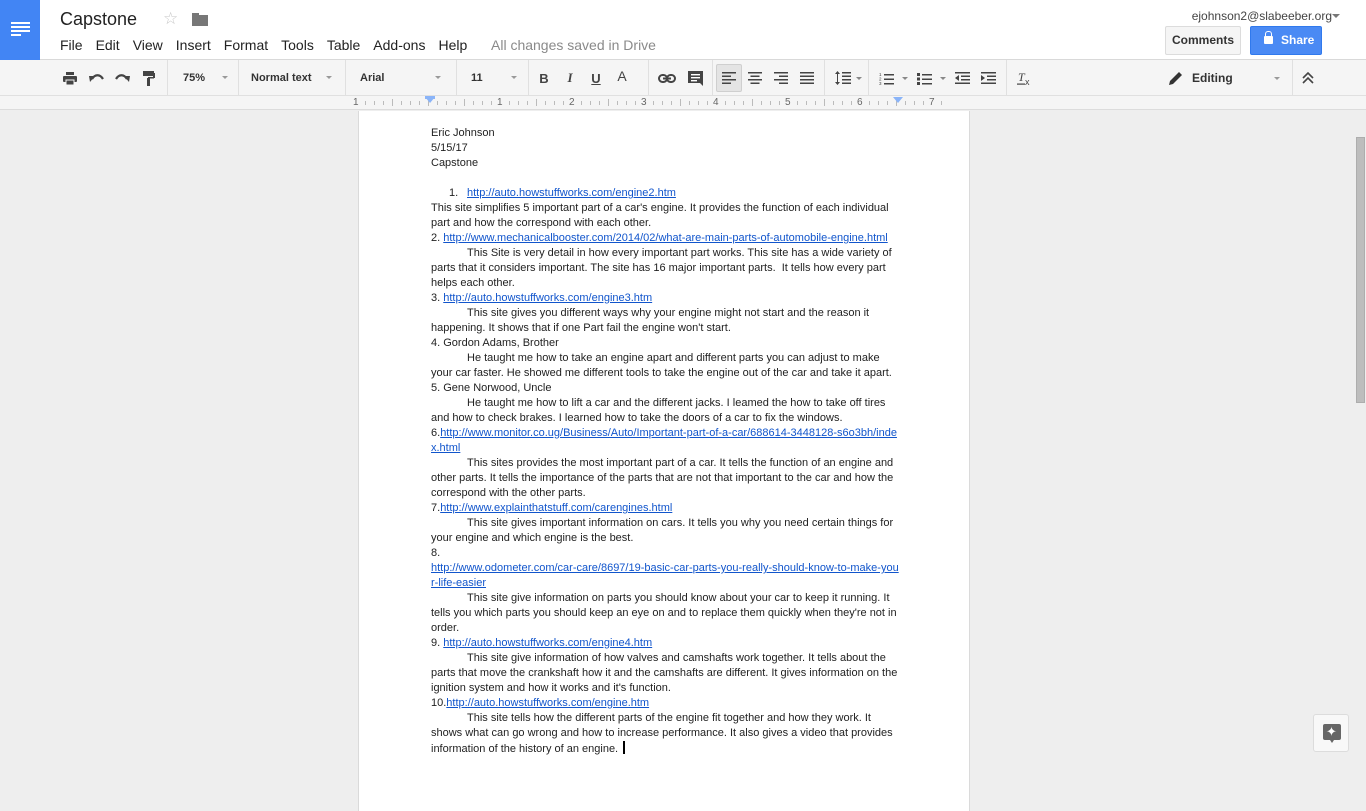 This screenshot has height=811, width=1366. What do you see at coordinates (1286, 40) in the screenshot?
I see `share-button: Share` at bounding box center [1286, 40].